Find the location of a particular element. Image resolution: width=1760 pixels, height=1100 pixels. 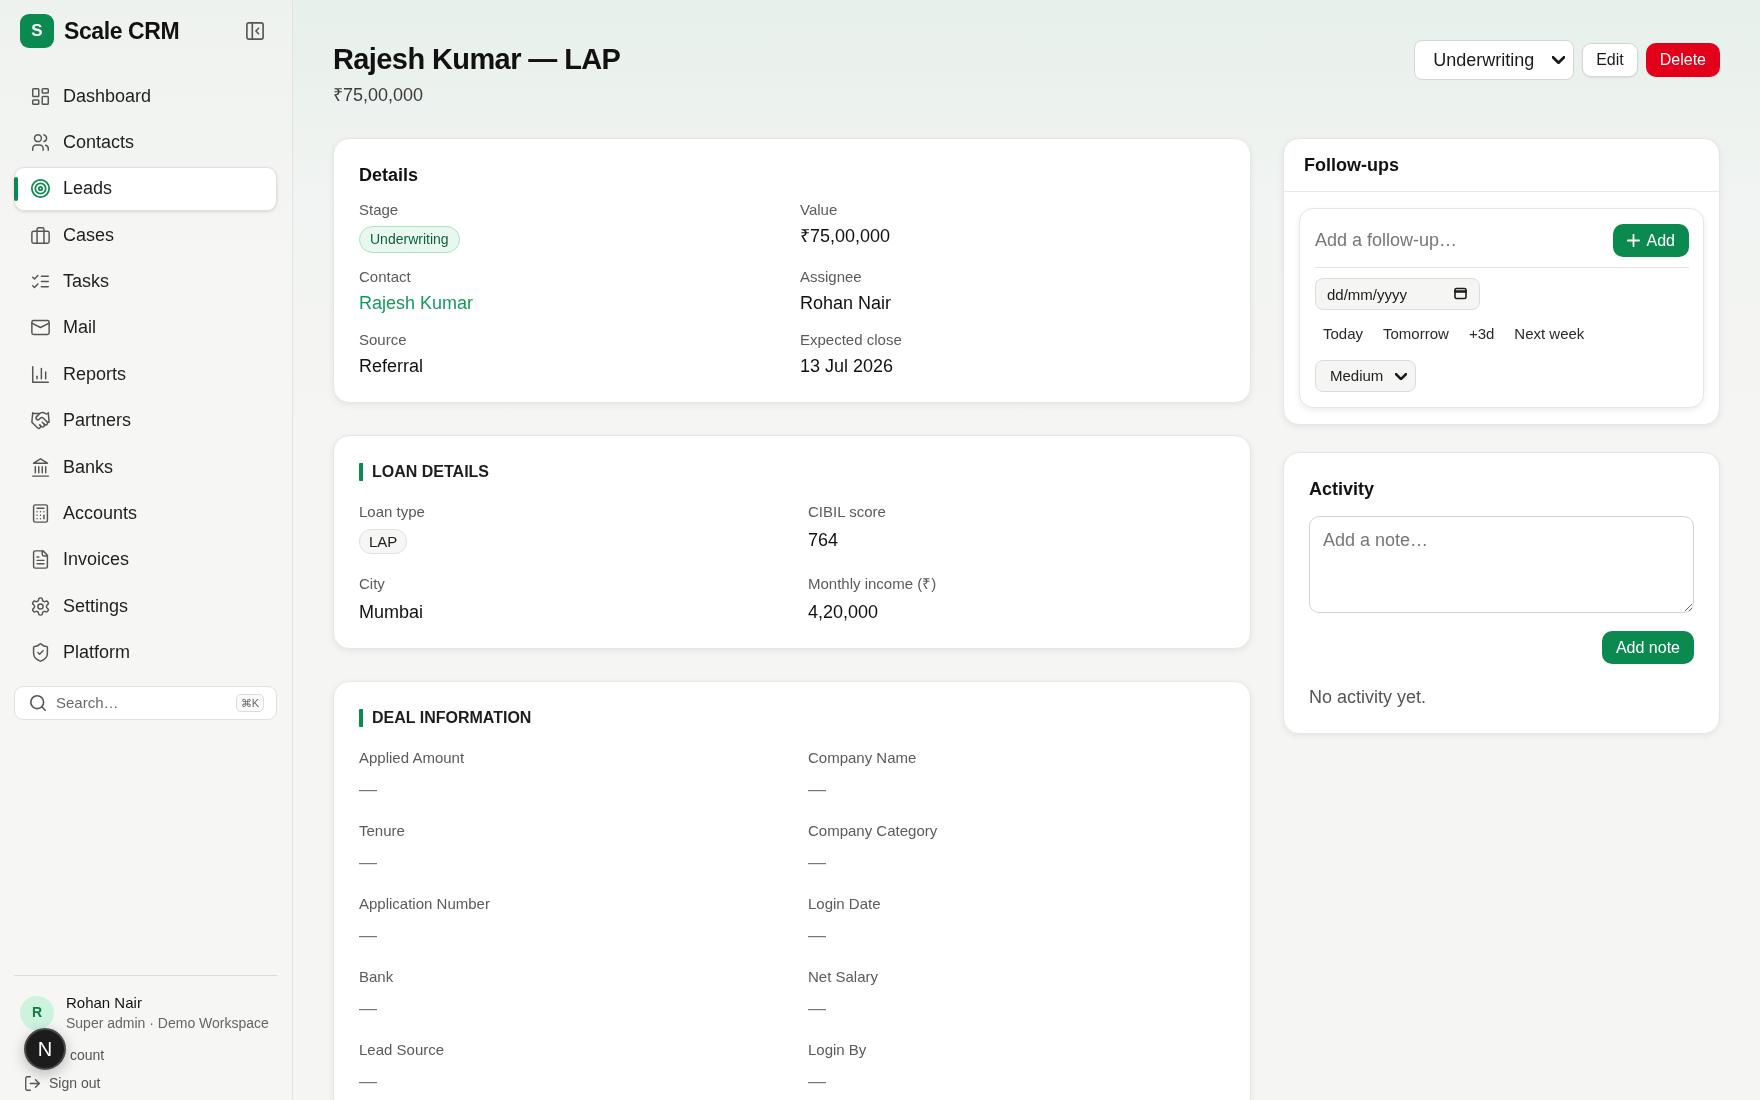

field-label: Application Number is located at coordinates (425, 904).